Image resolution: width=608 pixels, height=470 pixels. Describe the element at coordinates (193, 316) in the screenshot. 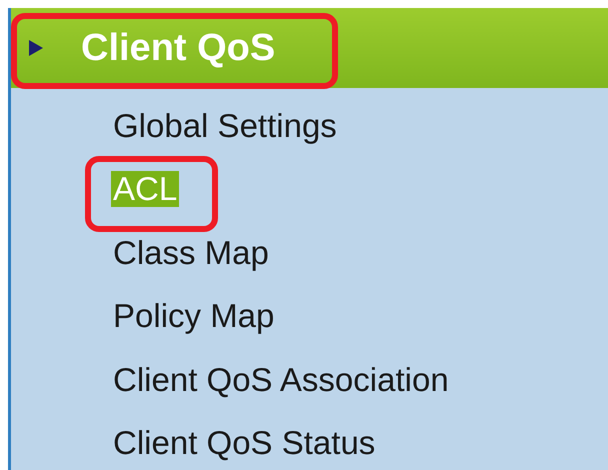

I see `menu-item: Policy Map` at that location.